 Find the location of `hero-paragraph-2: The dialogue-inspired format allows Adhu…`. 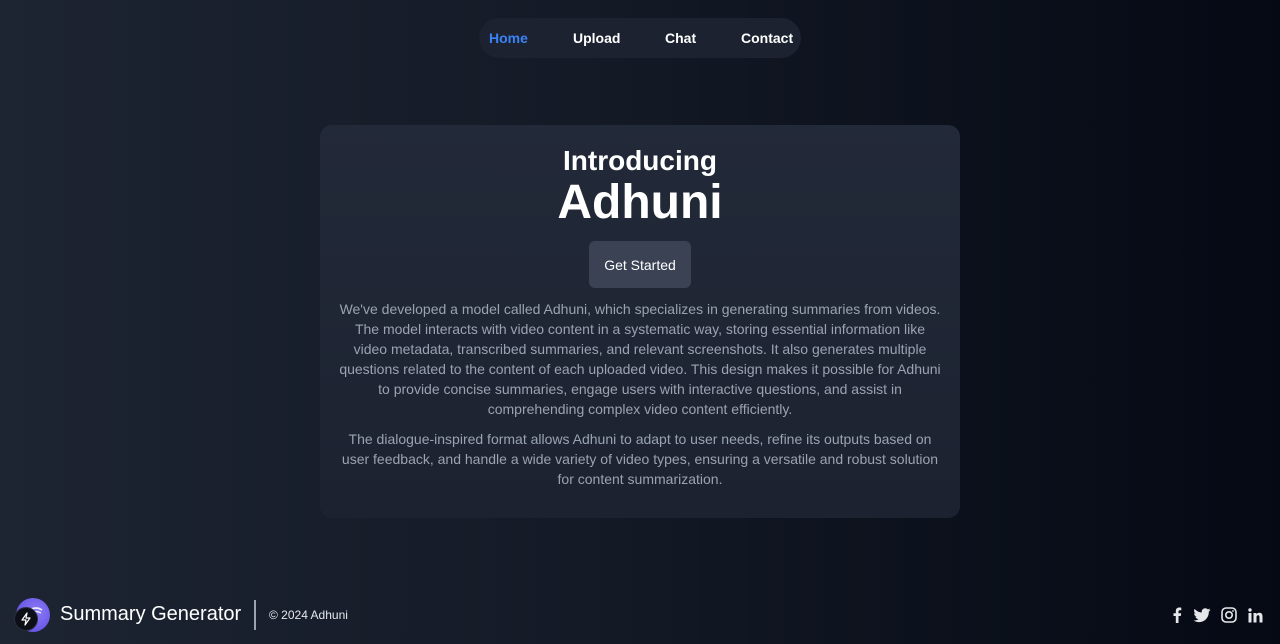

hero-paragraph-2: The dialogue-inspired format allows Adhu… is located at coordinates (640, 459).